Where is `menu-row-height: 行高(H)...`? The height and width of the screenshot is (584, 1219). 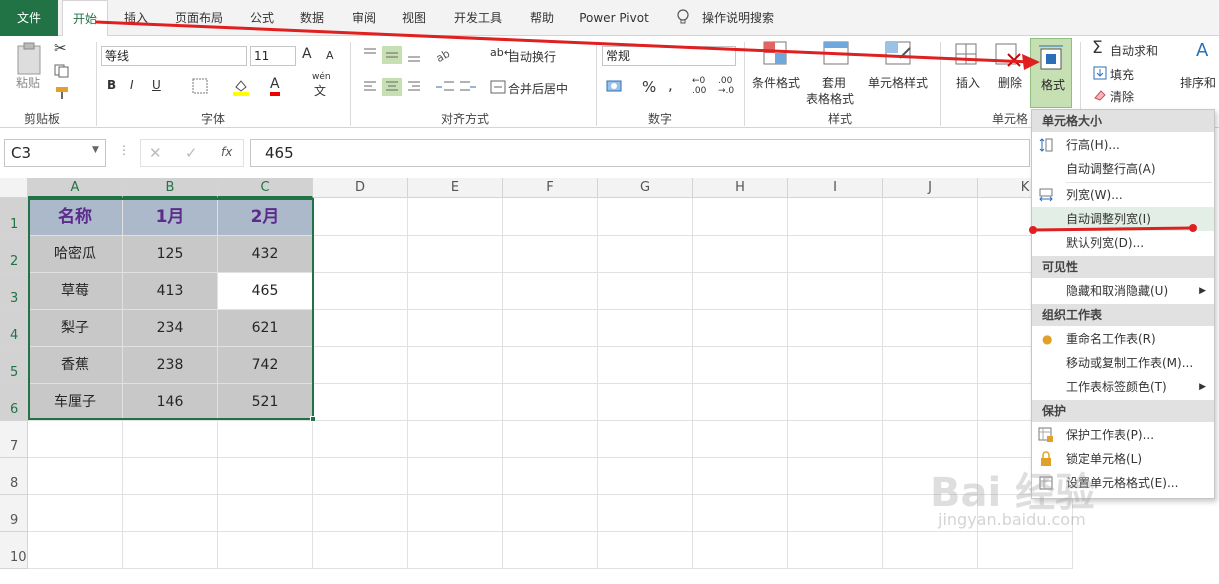
menu-row-height: 行高(H)... is located at coordinates (1123, 145).